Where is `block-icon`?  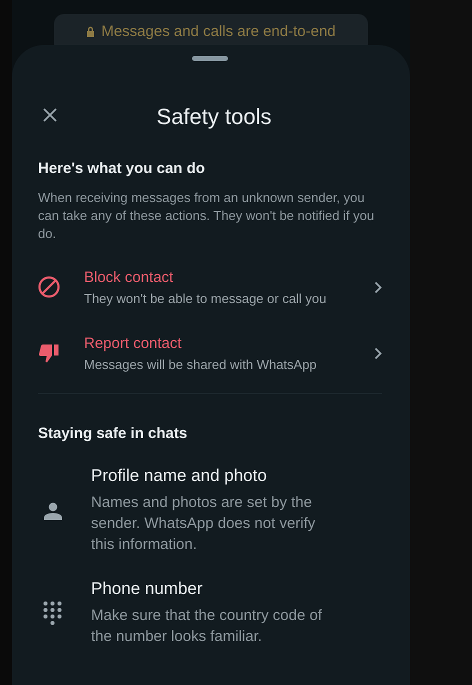
block-icon is located at coordinates (49, 287).